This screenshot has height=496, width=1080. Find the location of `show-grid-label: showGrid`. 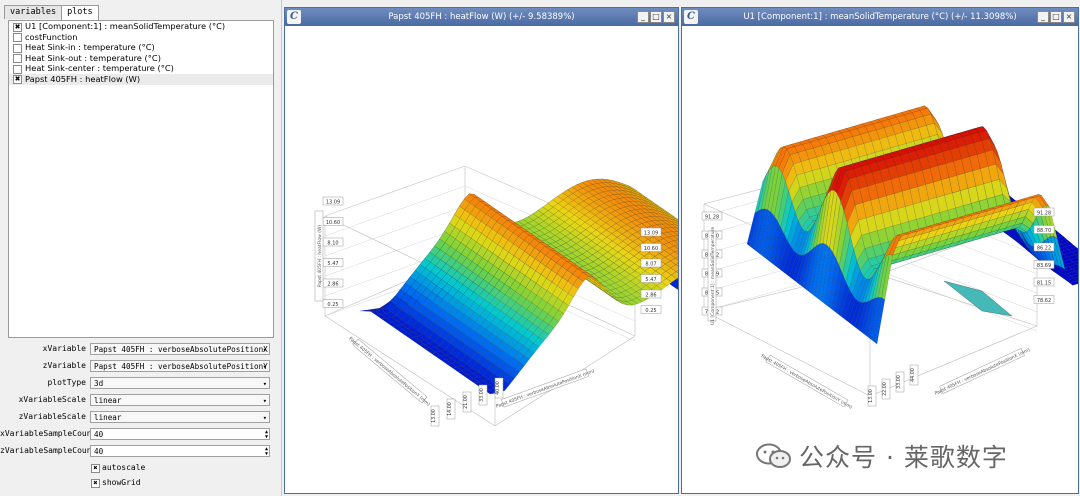

show-grid-label: showGrid is located at coordinates (121, 482).